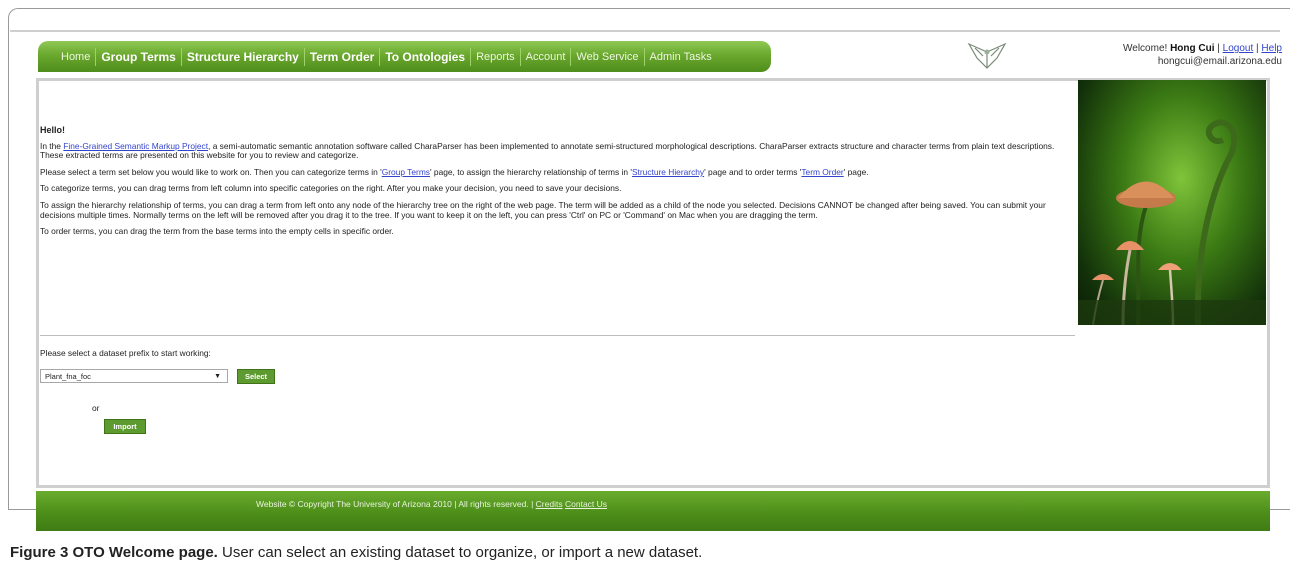 Image resolution: width=1290 pixels, height=570 pixels. I want to click on user-name: Hong Cui, so click(1192, 48).